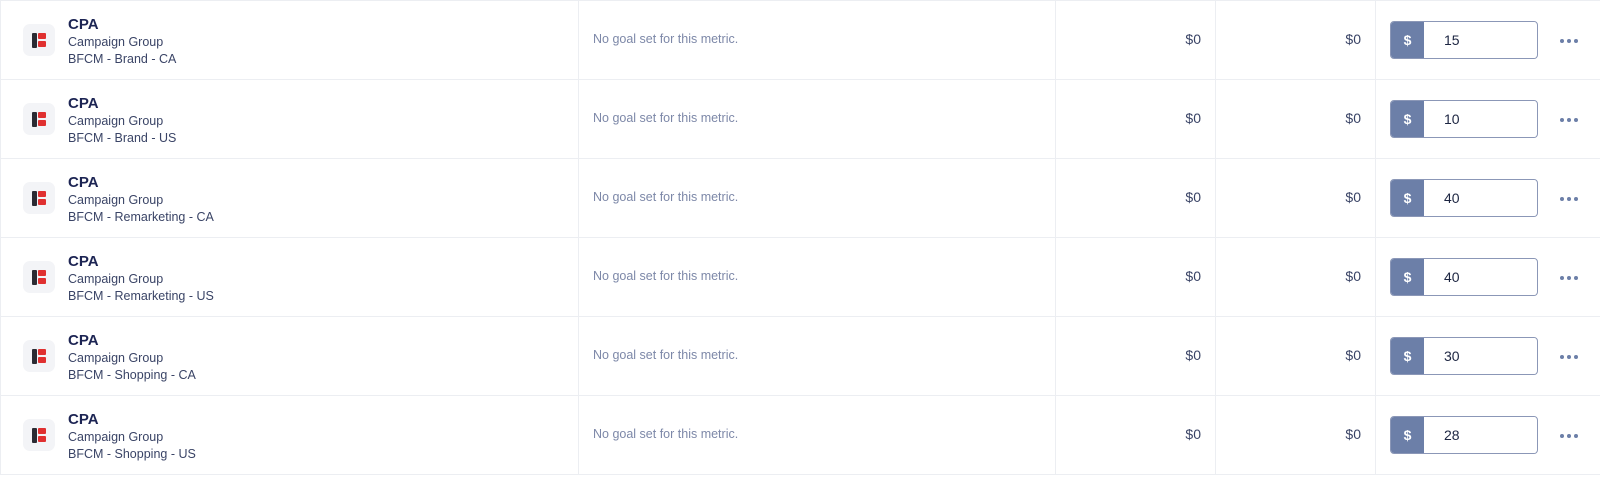 The height and width of the screenshot is (480, 1600). I want to click on campaign-group-name: BFCM - Remarketing - CA, so click(141, 216).